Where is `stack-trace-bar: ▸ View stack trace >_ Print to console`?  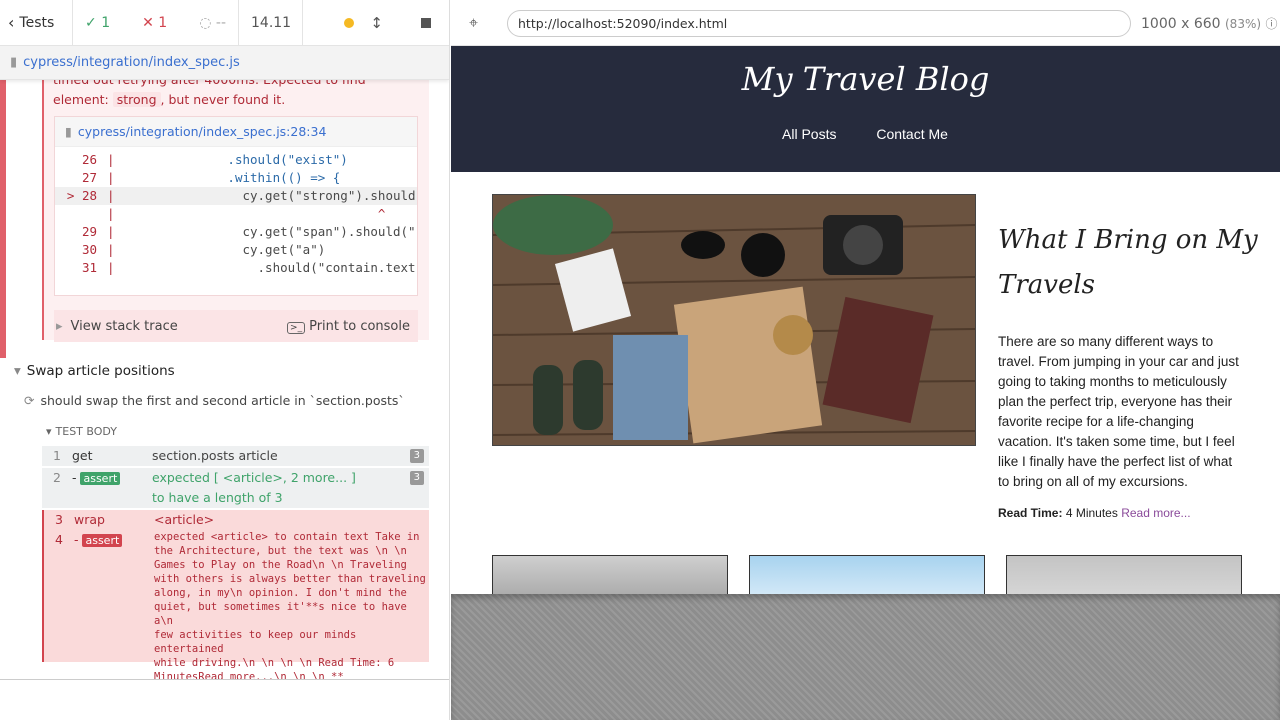 stack-trace-bar: ▸ View stack trace >_ Print to console is located at coordinates (236, 326).